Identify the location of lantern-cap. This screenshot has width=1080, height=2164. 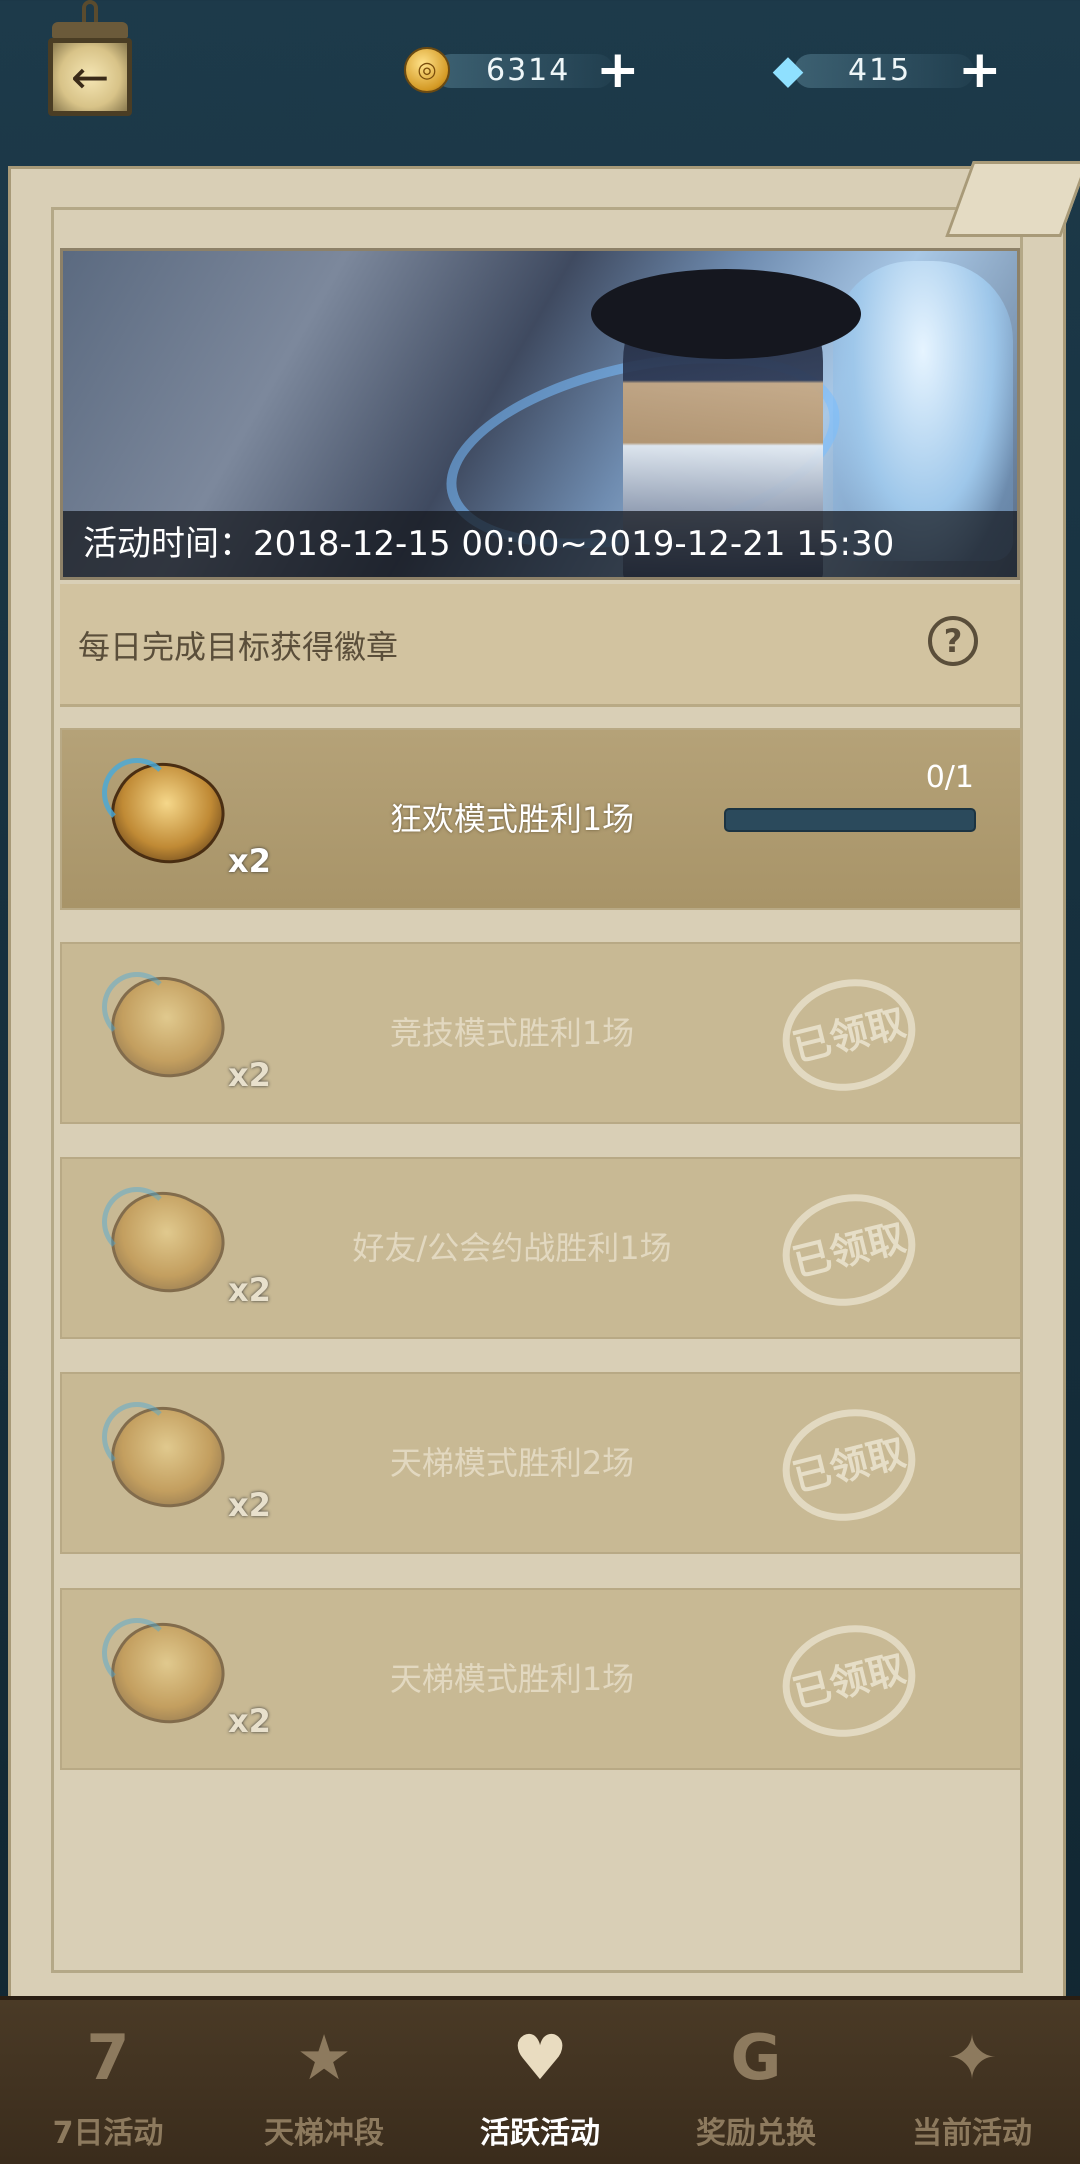
(90, 30).